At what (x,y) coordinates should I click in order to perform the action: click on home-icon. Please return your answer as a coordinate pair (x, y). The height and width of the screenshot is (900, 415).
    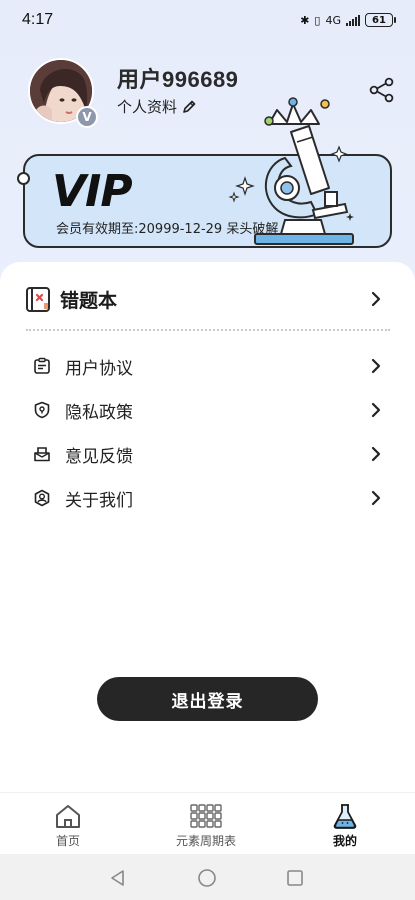
    Looking at the image, I should click on (68, 816).